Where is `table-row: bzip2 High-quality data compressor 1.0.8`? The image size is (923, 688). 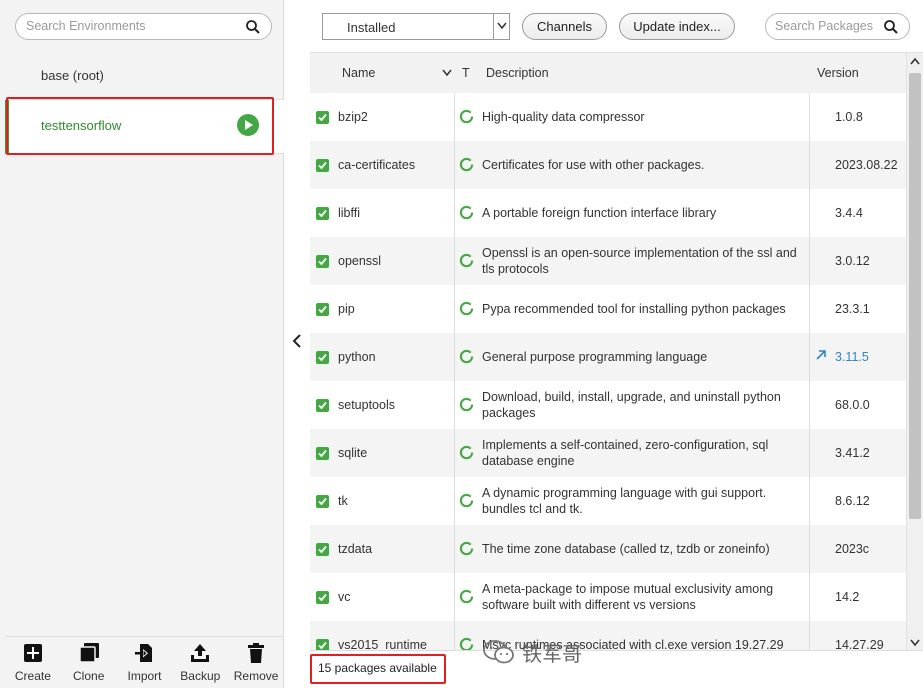
table-row: bzip2 High-quality data compressor 1.0.8 is located at coordinates (608, 117).